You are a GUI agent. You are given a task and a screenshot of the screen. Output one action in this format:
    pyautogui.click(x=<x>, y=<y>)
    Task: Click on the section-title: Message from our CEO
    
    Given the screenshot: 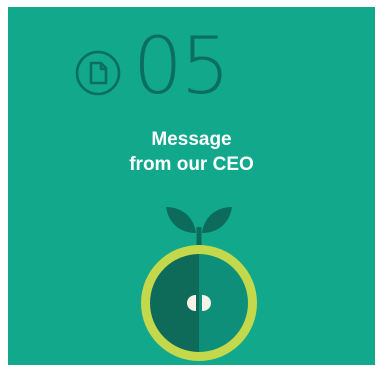 What is the action you would take?
    pyautogui.click(x=191, y=152)
    